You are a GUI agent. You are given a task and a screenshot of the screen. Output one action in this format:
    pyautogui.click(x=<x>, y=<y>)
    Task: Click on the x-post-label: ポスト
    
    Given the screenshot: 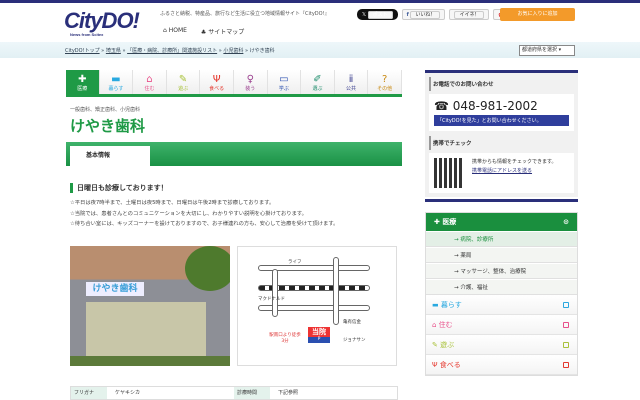 What is the action you would take?
    pyautogui.click(x=380, y=15)
    